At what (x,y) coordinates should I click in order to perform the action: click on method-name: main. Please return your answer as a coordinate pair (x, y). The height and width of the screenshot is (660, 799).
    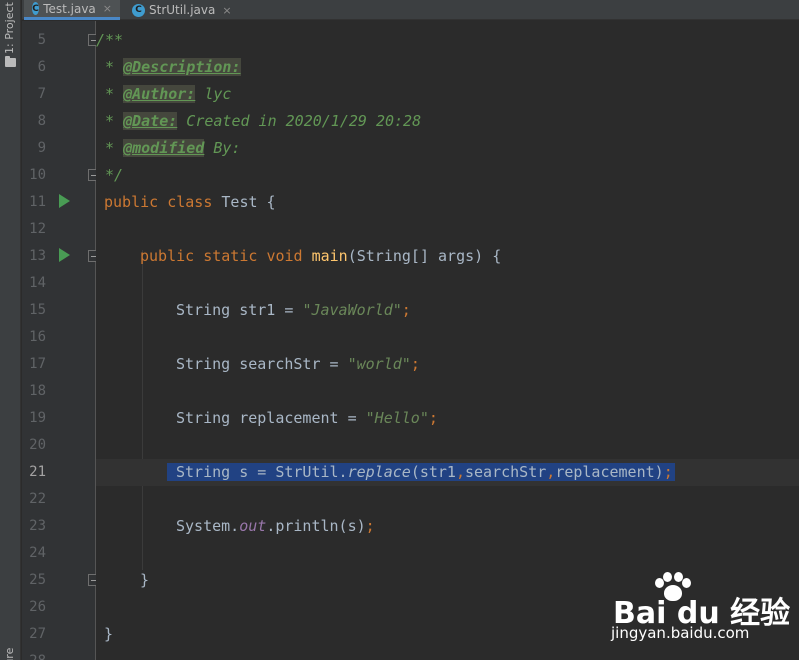
    Looking at the image, I should click on (329, 256).